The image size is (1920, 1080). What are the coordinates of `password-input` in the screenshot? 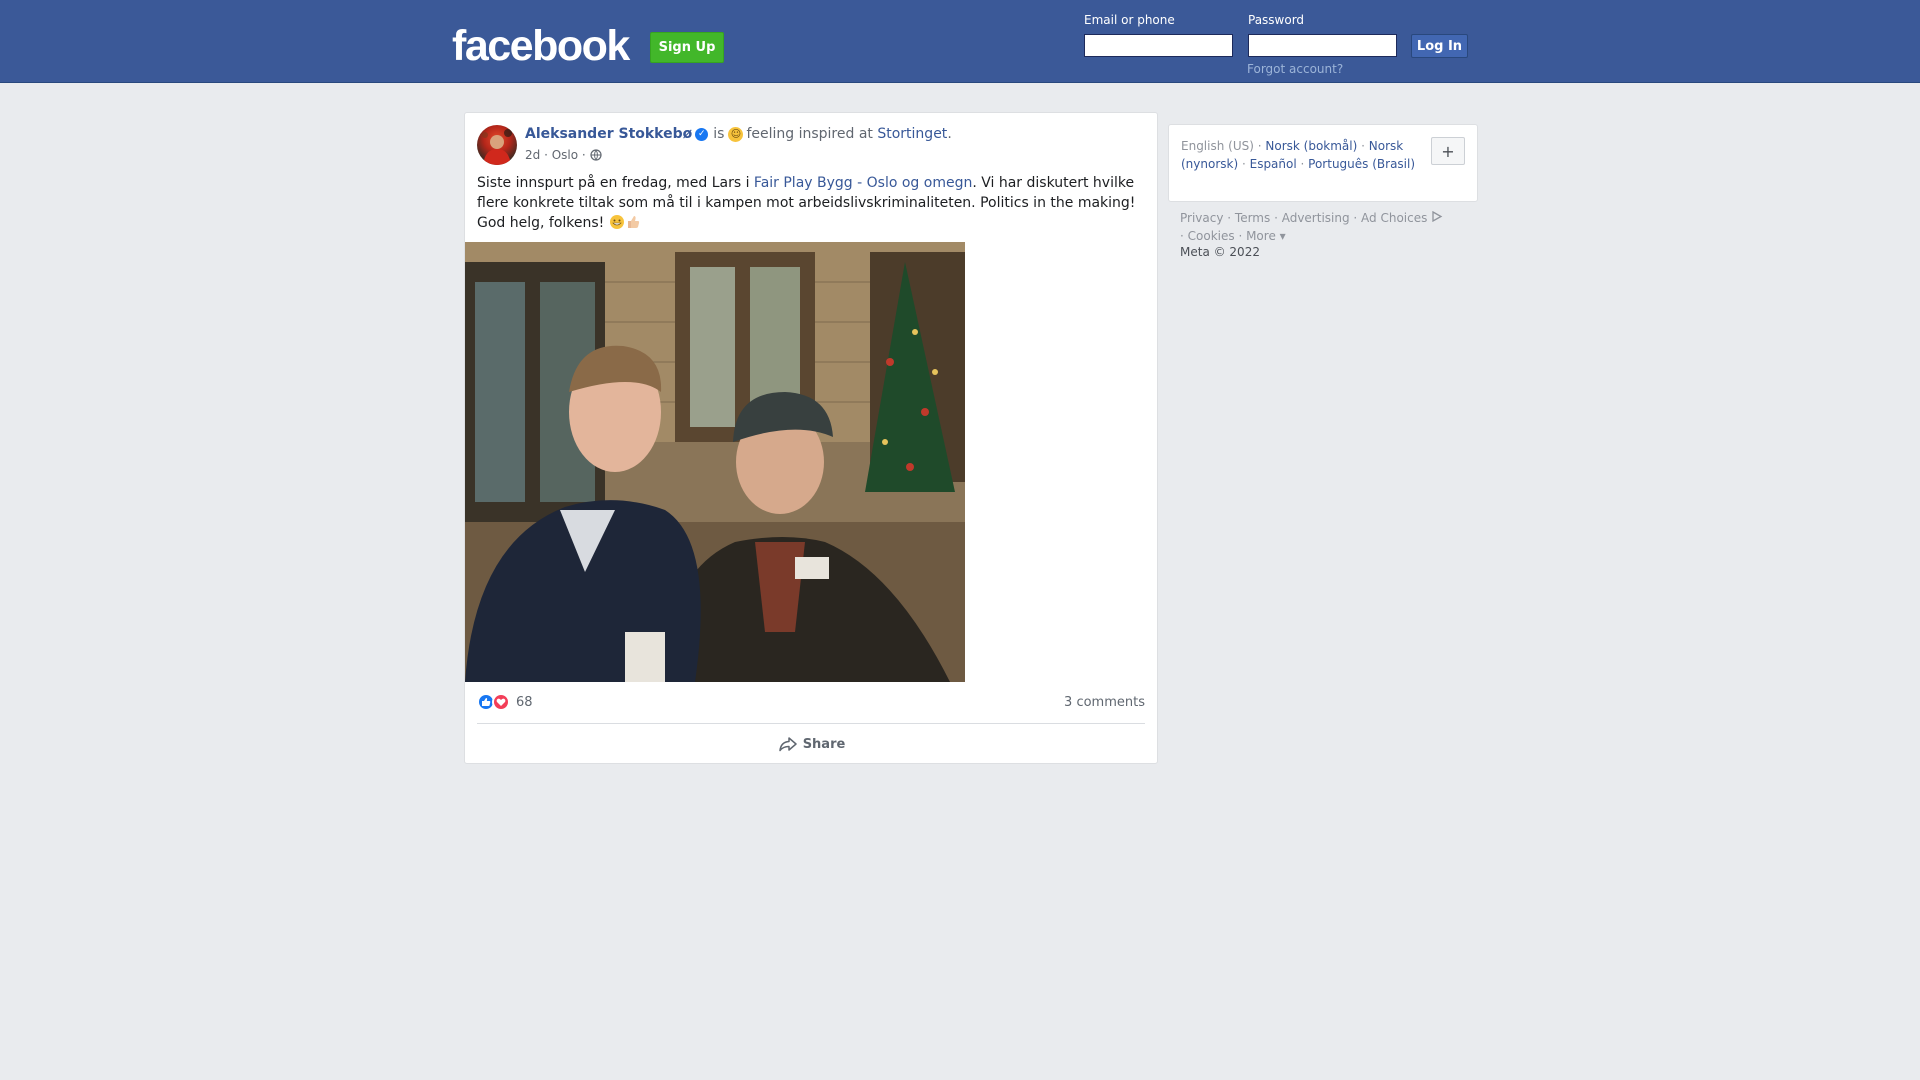 It's located at (1322, 45).